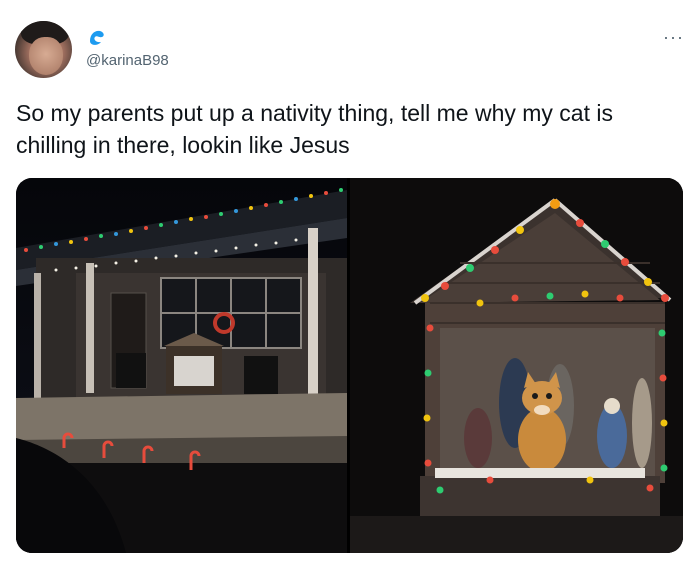 The height and width of the screenshot is (566, 700). I want to click on user-handle: @karinaB98, so click(127, 60).